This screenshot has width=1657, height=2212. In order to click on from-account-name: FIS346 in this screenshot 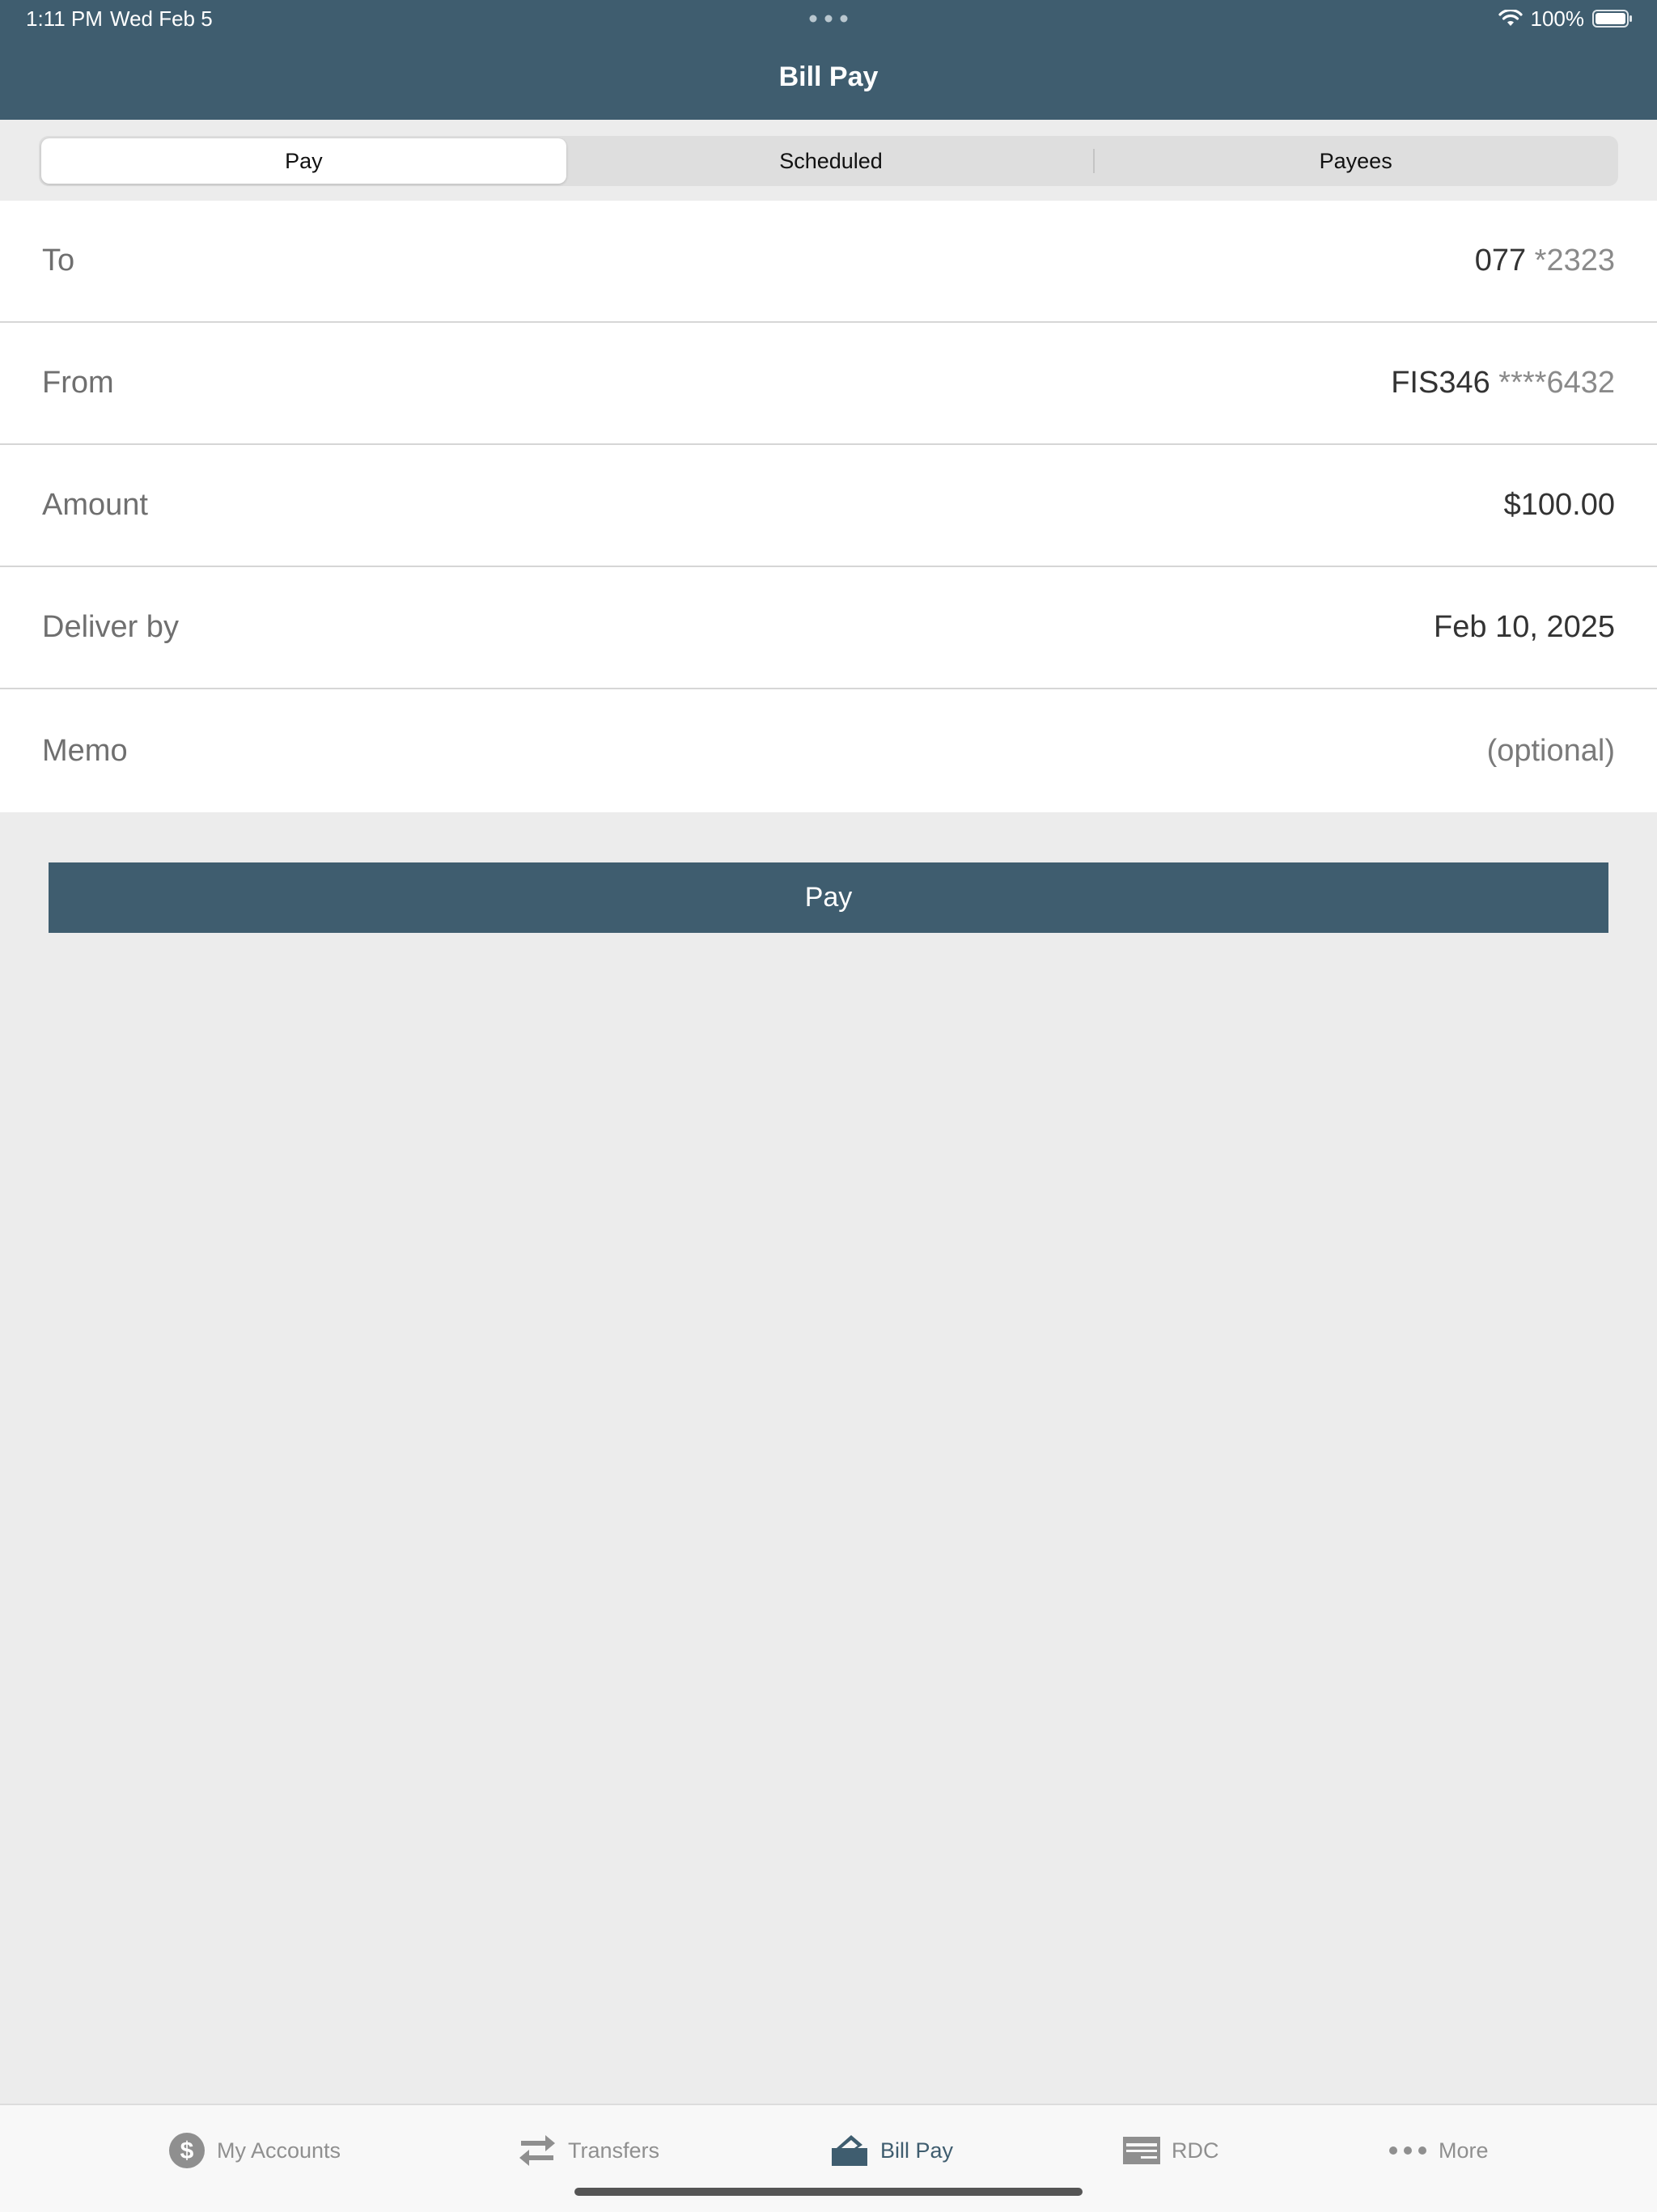, I will do `click(1440, 383)`.